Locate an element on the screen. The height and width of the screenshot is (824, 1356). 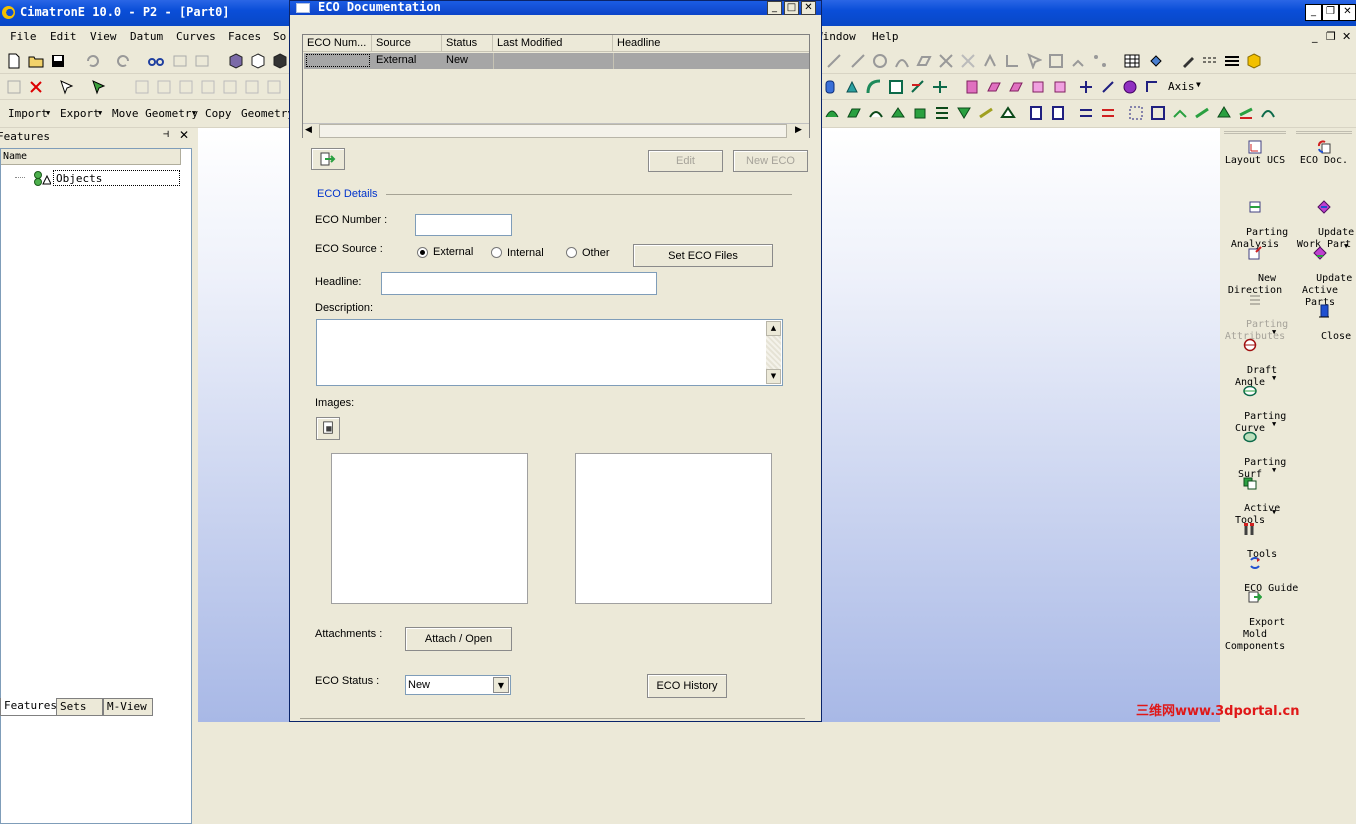
sweep-icon is located at coordinates (874, 87).